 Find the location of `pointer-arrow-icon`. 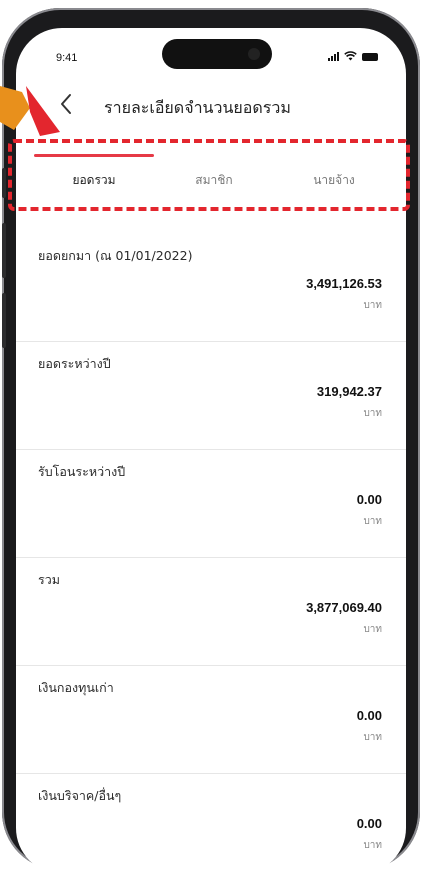

pointer-arrow-icon is located at coordinates (30, 111).